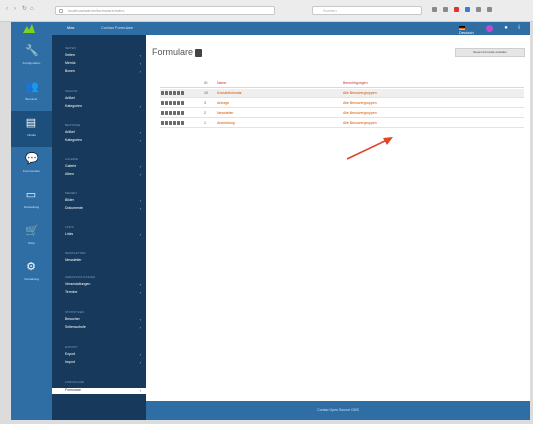 The image size is (533, 424). What do you see at coordinates (103, 167) in the screenshot?
I see `nav-item: Galerie ›` at bounding box center [103, 167].